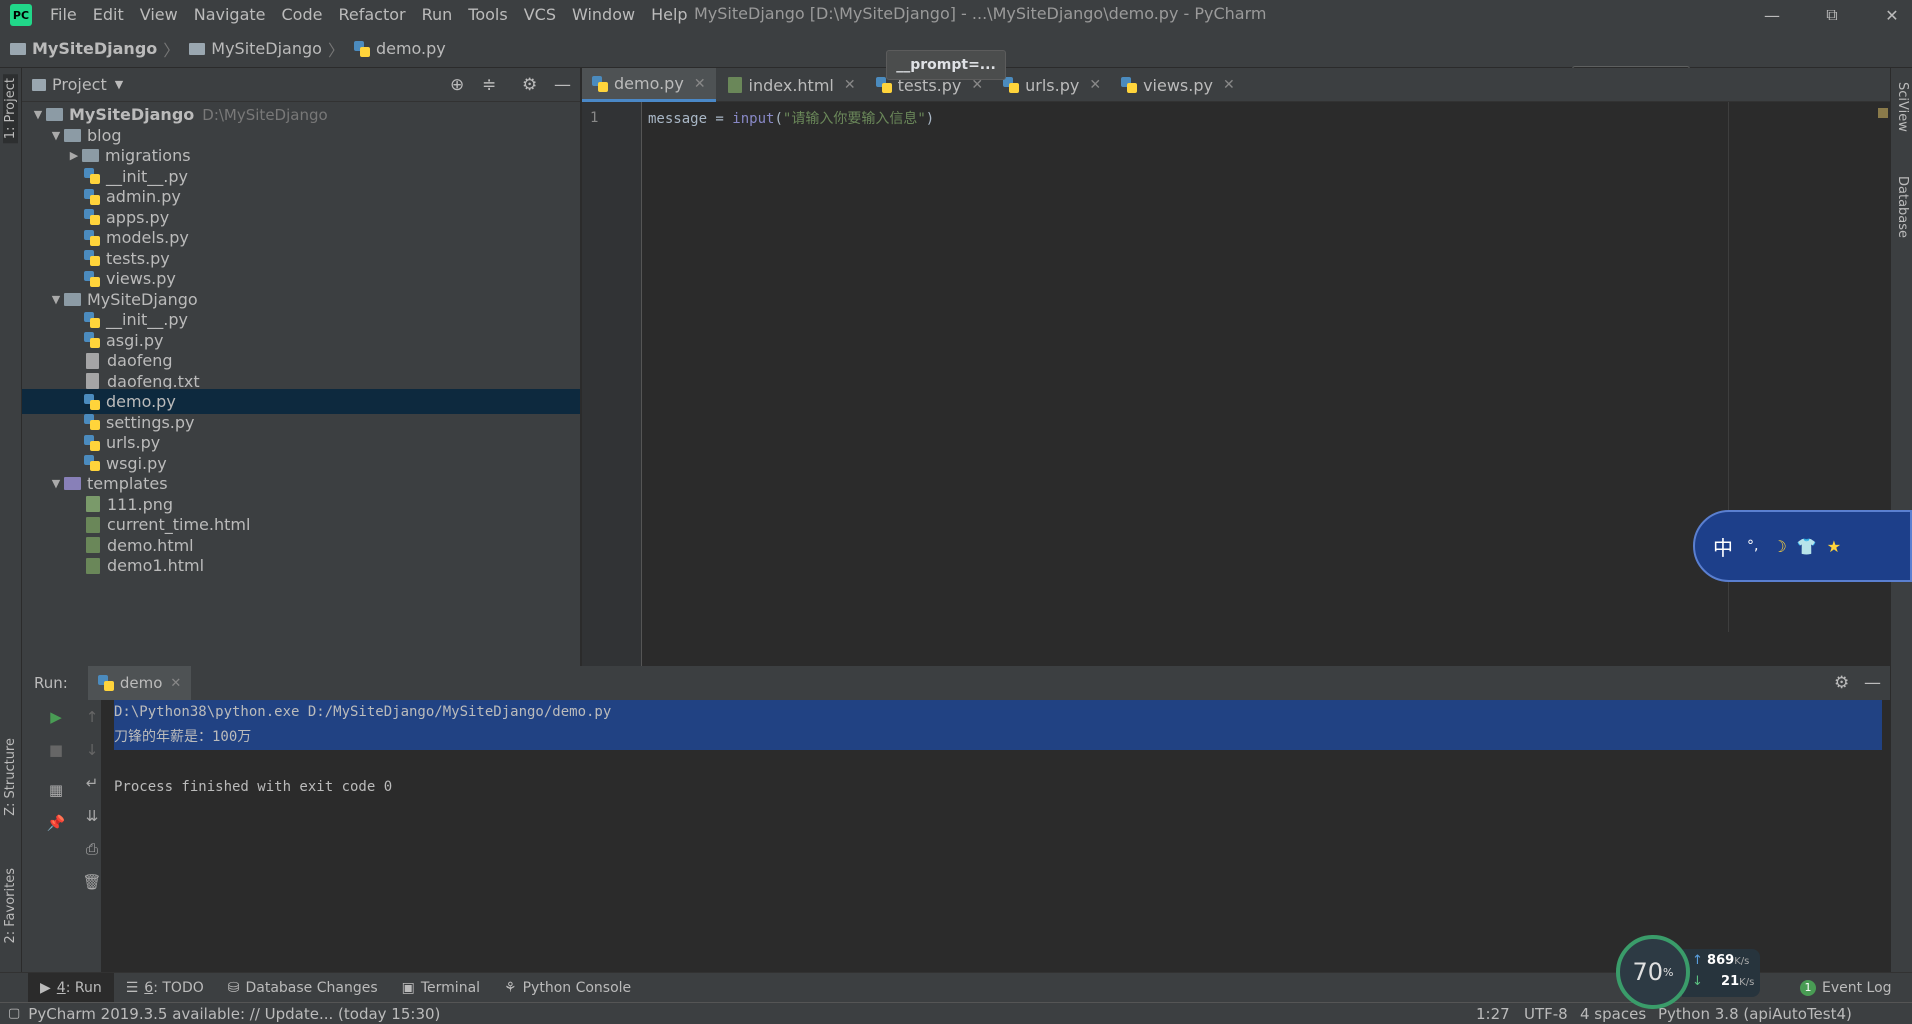 This screenshot has width=1912, height=1024. Describe the element at coordinates (1493, 1014) in the screenshot. I see `caret-position: 1:27` at that location.